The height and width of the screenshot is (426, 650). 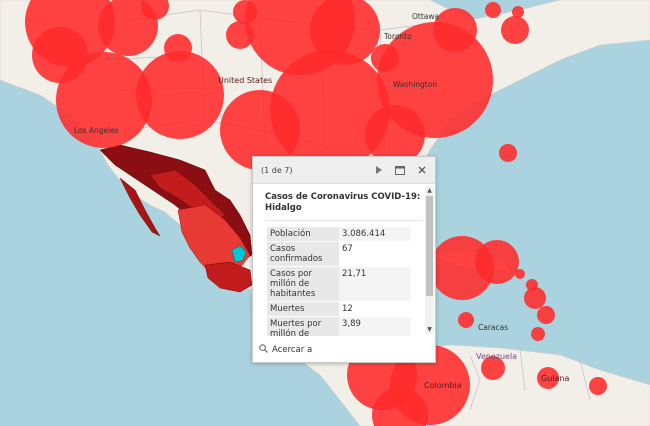 What do you see at coordinates (263, 350) in the screenshot?
I see `magnifier-icon` at bounding box center [263, 350].